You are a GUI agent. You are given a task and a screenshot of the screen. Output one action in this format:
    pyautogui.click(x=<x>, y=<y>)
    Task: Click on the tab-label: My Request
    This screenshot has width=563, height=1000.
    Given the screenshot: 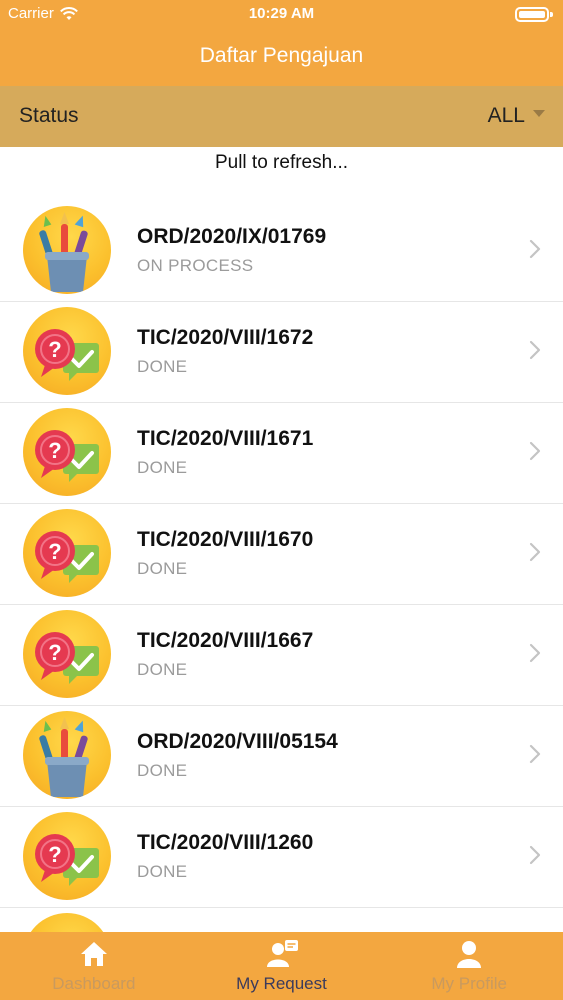 What is the action you would take?
    pyautogui.click(x=281, y=983)
    